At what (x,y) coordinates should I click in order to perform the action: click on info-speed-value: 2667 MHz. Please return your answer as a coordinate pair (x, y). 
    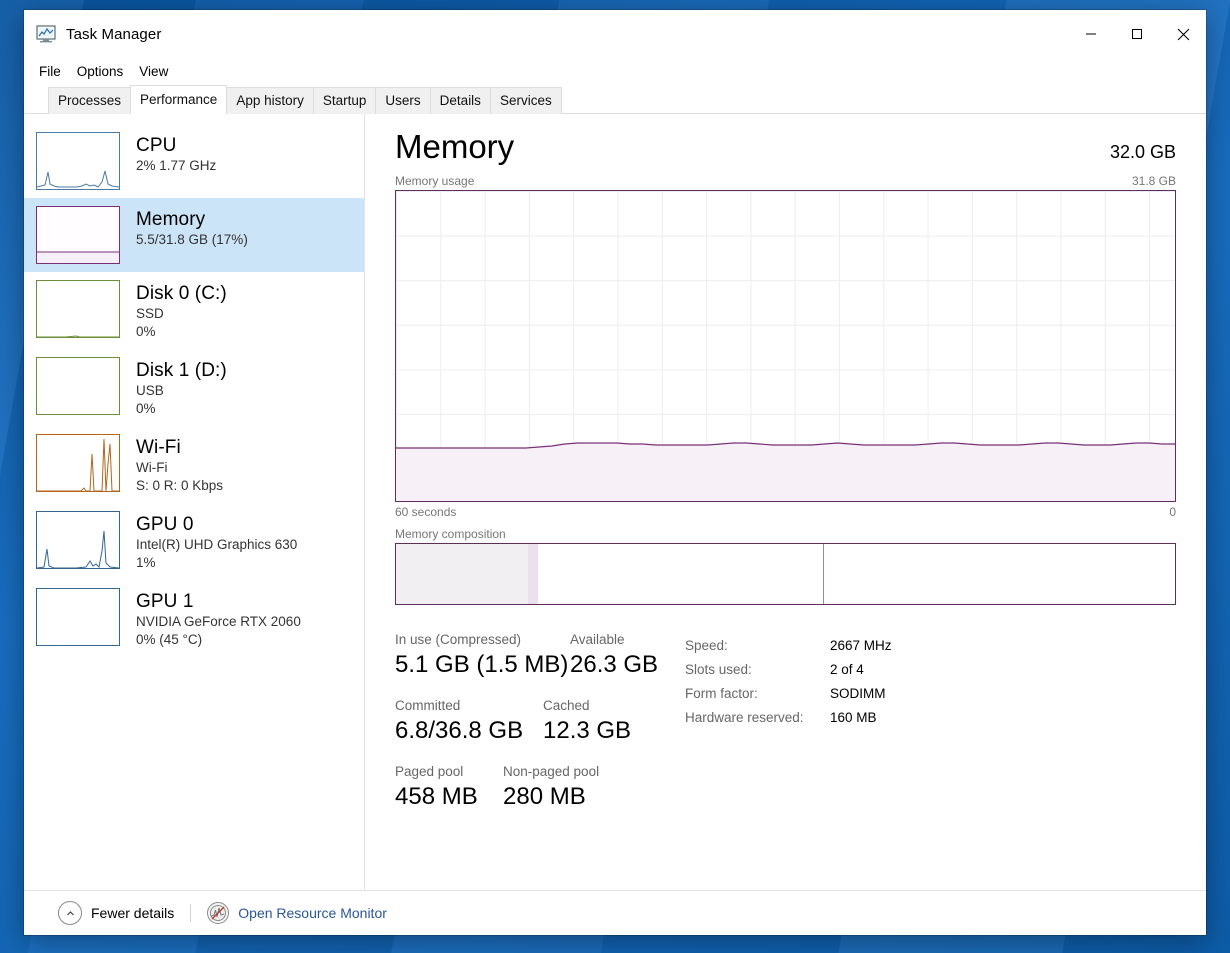
    Looking at the image, I should click on (861, 645).